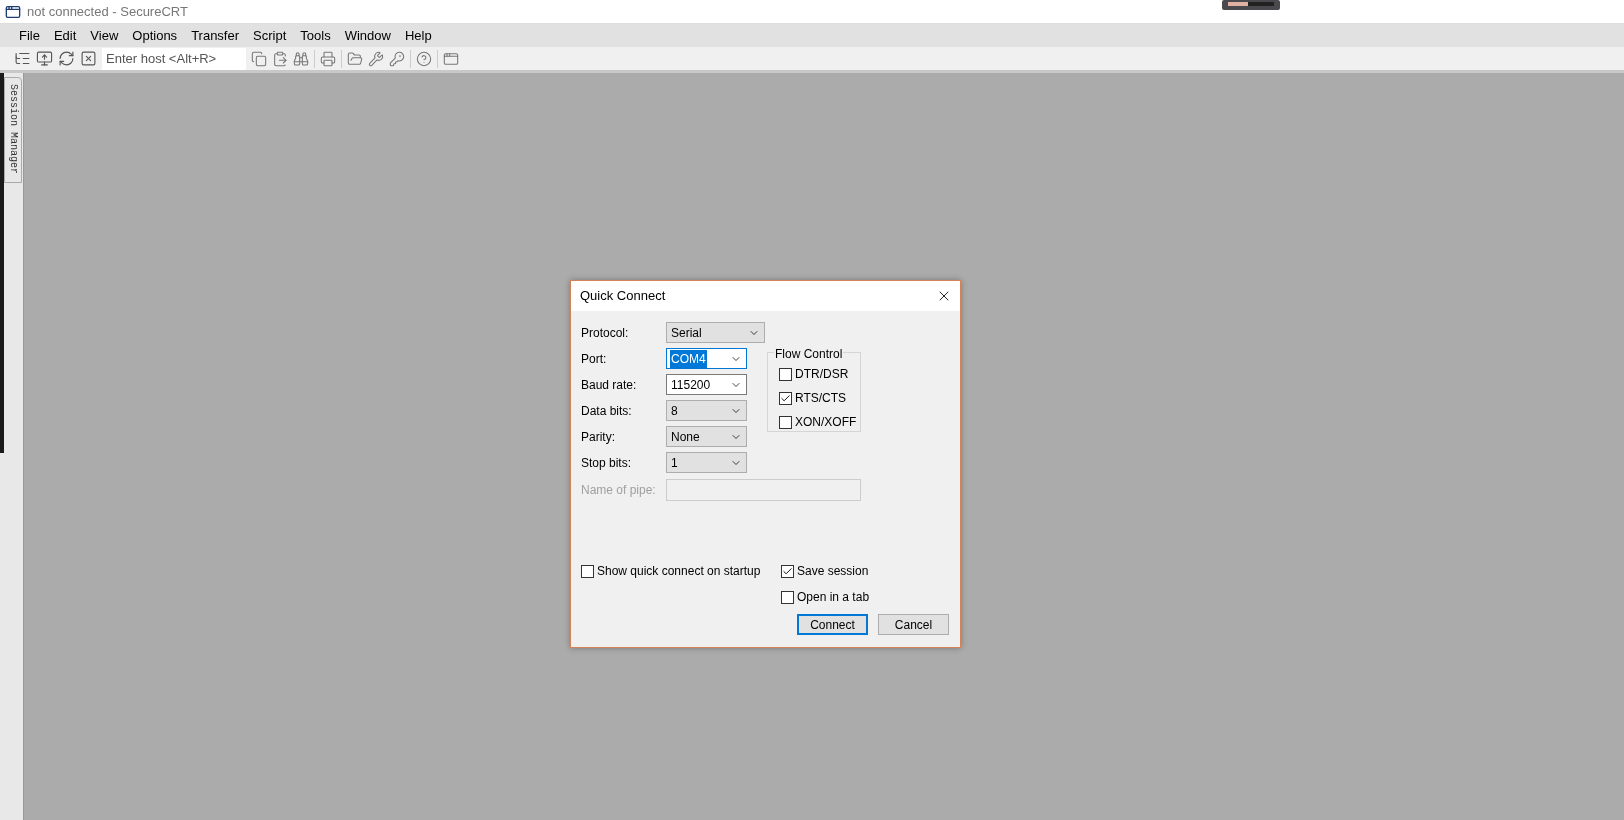  What do you see at coordinates (88, 58) in the screenshot?
I see `close-square-icon` at bounding box center [88, 58].